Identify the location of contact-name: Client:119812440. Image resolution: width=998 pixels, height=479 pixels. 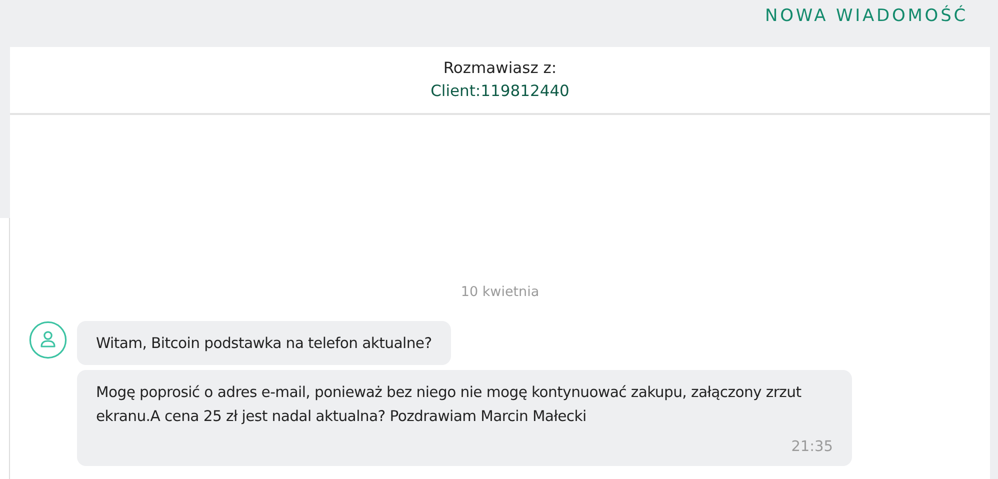
(500, 91).